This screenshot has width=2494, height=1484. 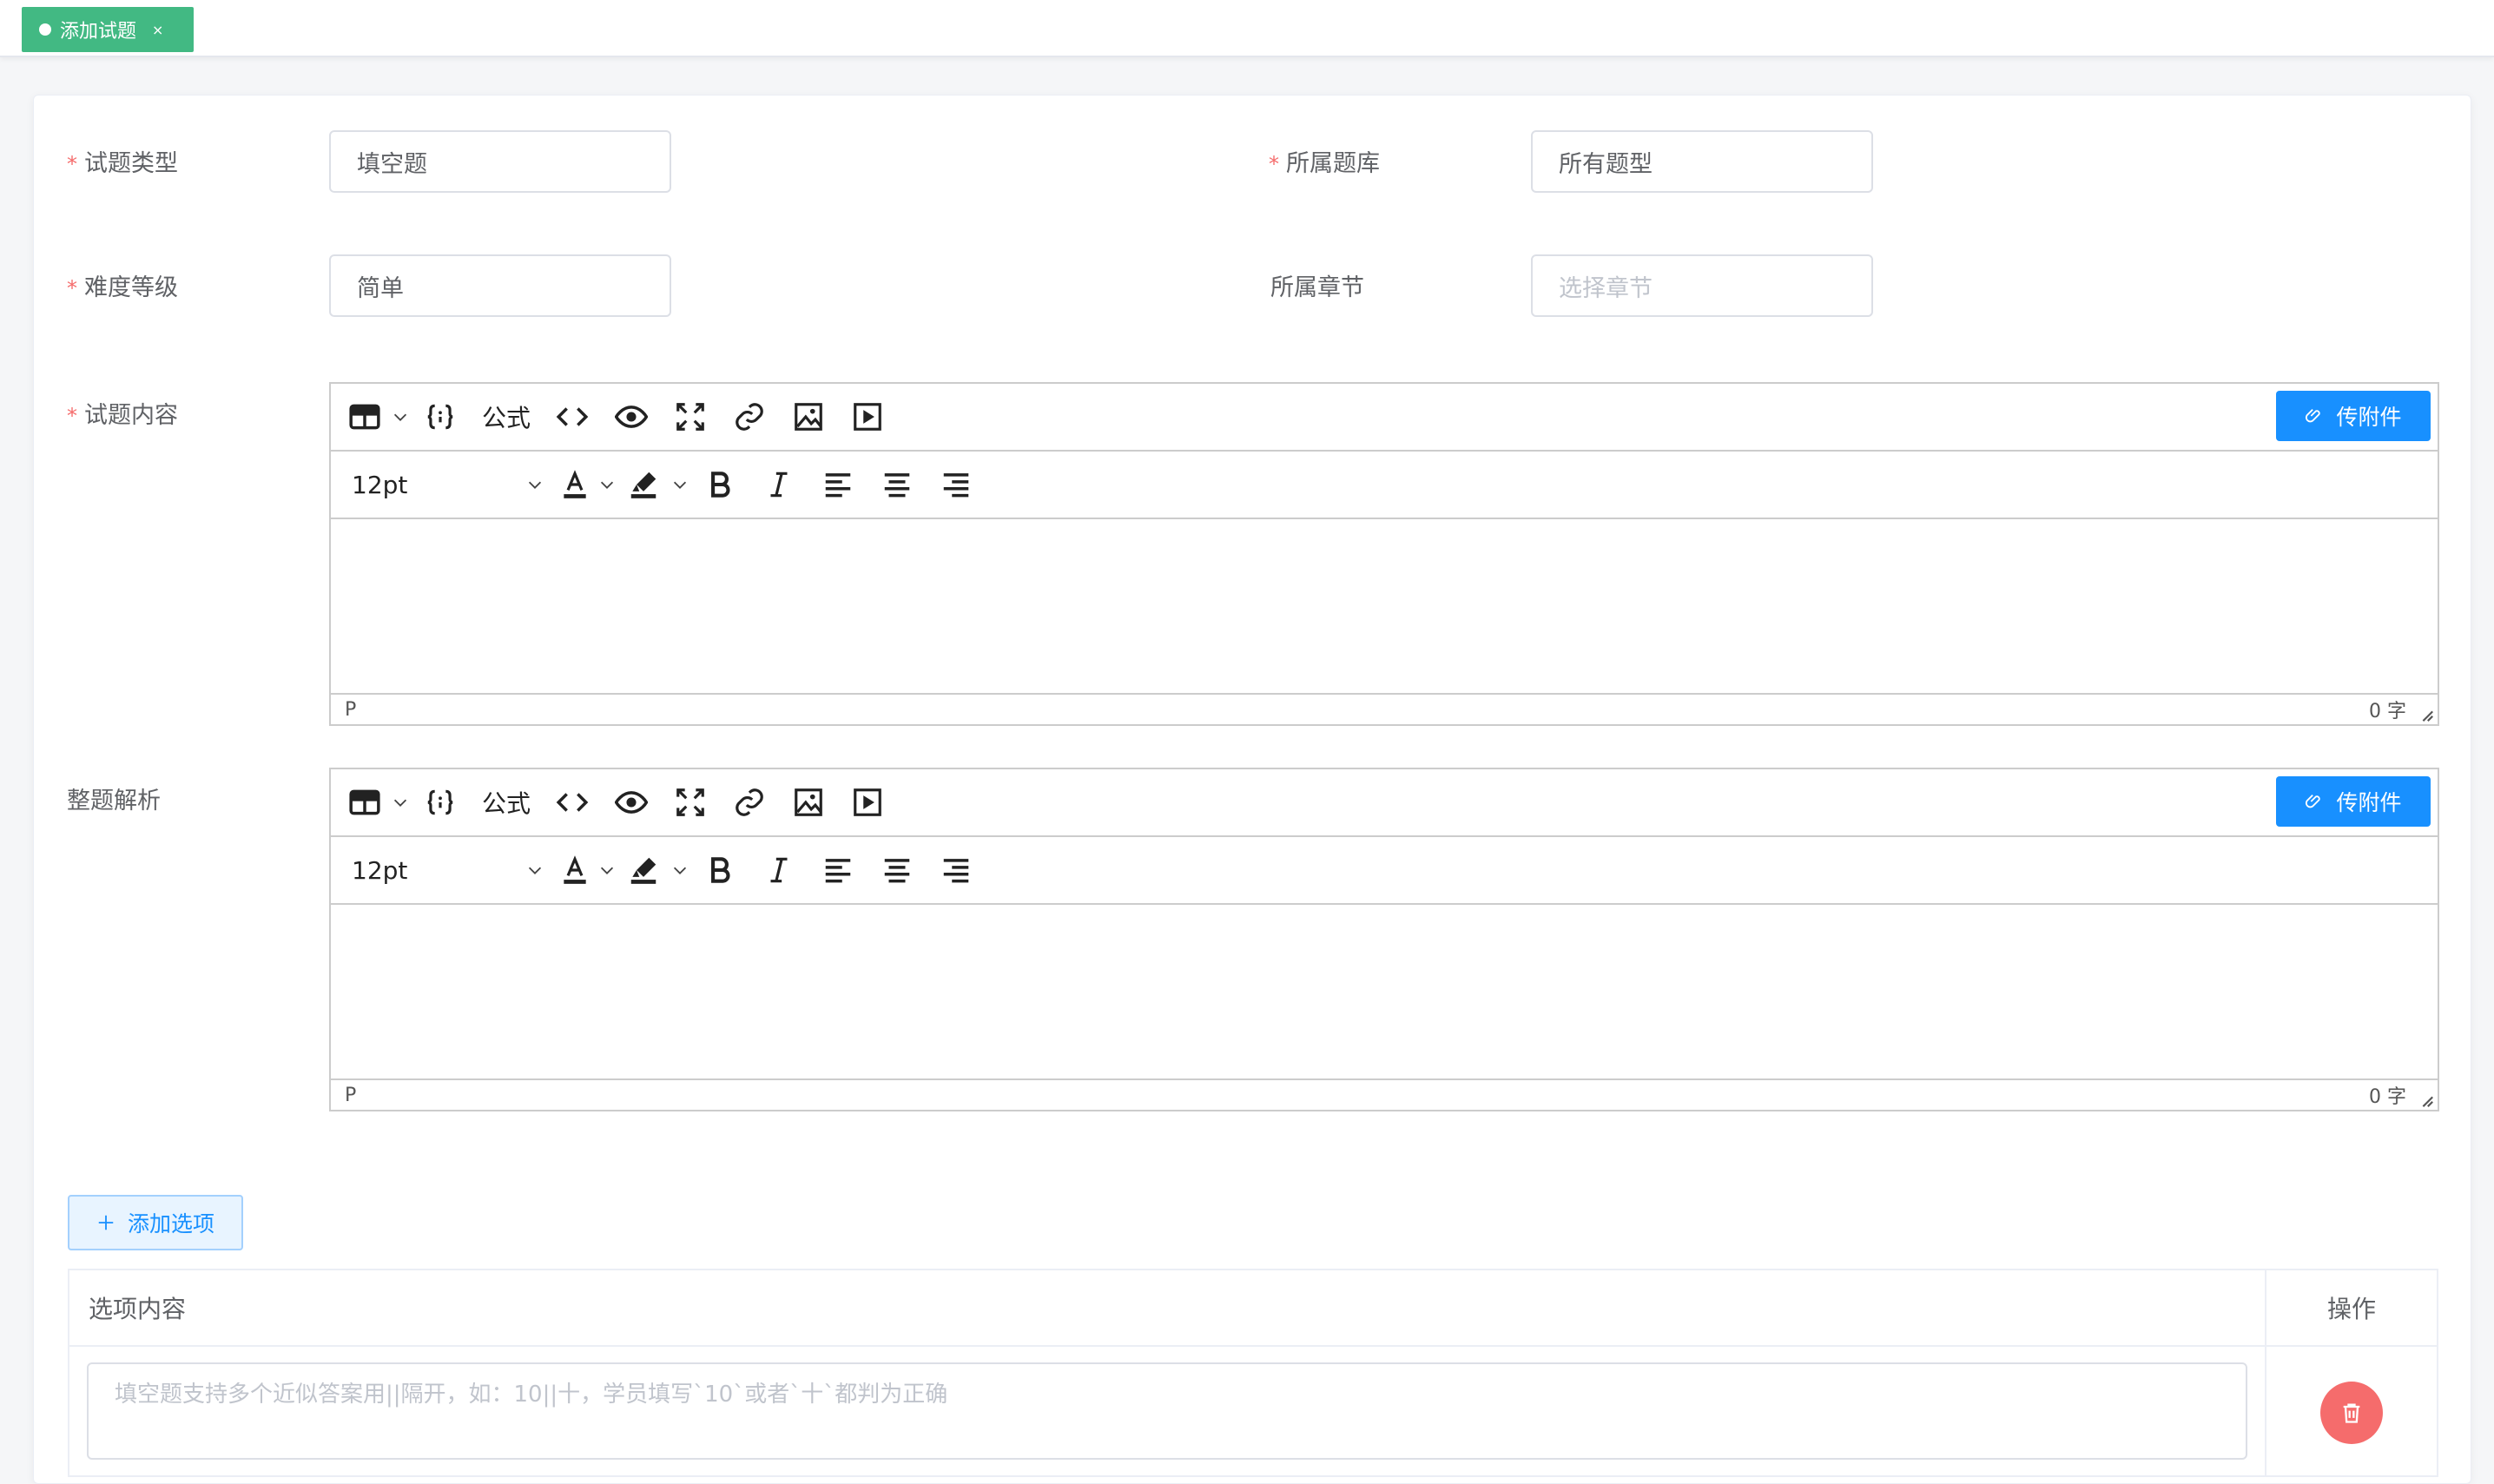 I want to click on type-select: 填空题, so click(x=500, y=161).